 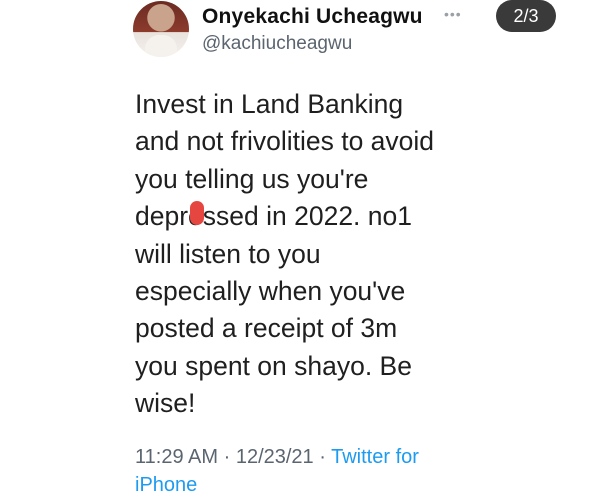 What do you see at coordinates (161, 29) in the screenshot?
I see `avatar` at bounding box center [161, 29].